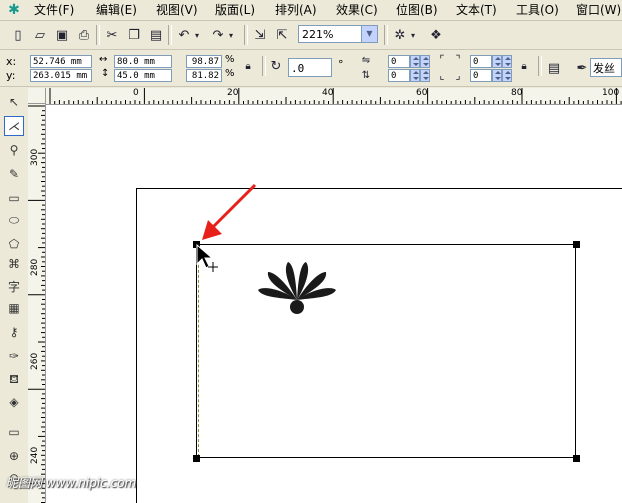  What do you see at coordinates (296, 10) in the screenshot?
I see `menu-arrange: 排列(A)` at bounding box center [296, 10].